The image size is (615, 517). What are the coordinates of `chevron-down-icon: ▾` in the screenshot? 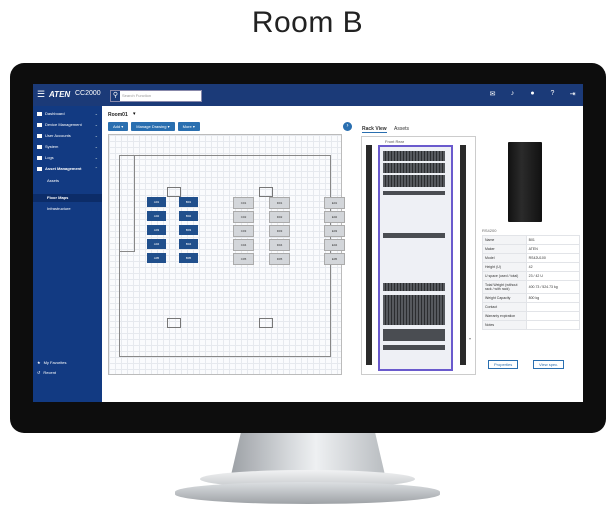 It's located at (134, 114).